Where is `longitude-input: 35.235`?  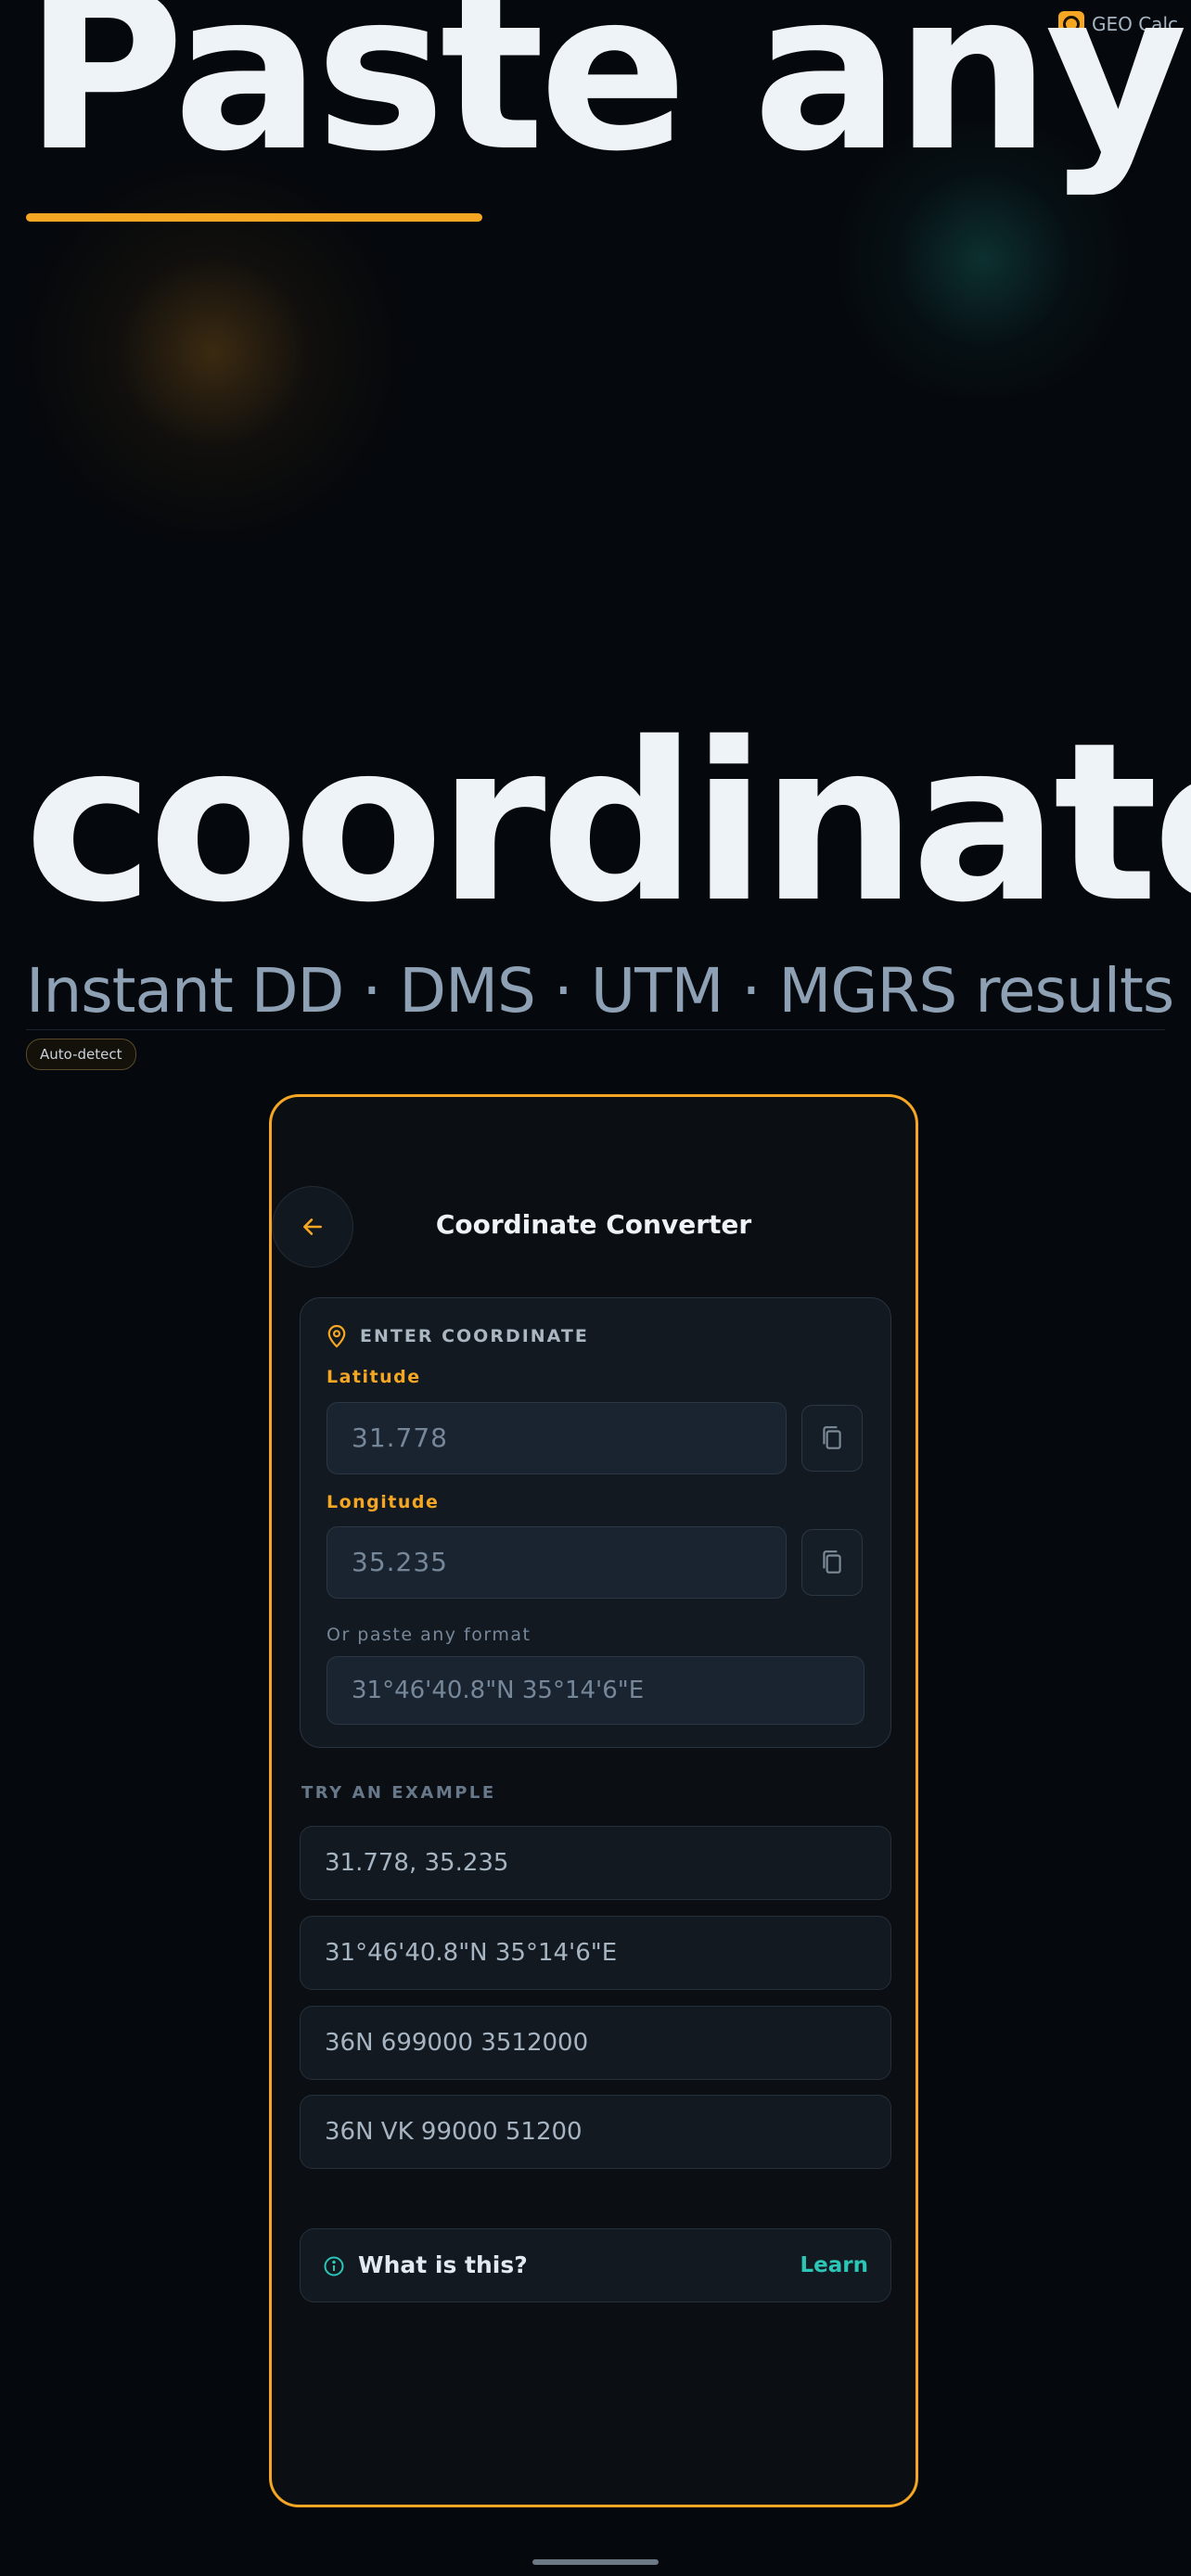 longitude-input: 35.235 is located at coordinates (557, 1562).